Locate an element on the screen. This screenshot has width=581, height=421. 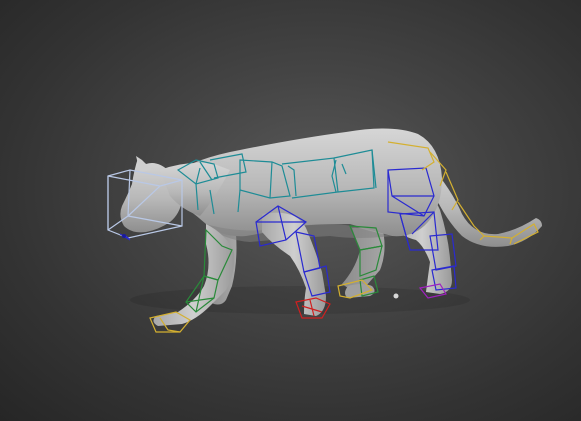
ground-shadow is located at coordinates (300, 300).